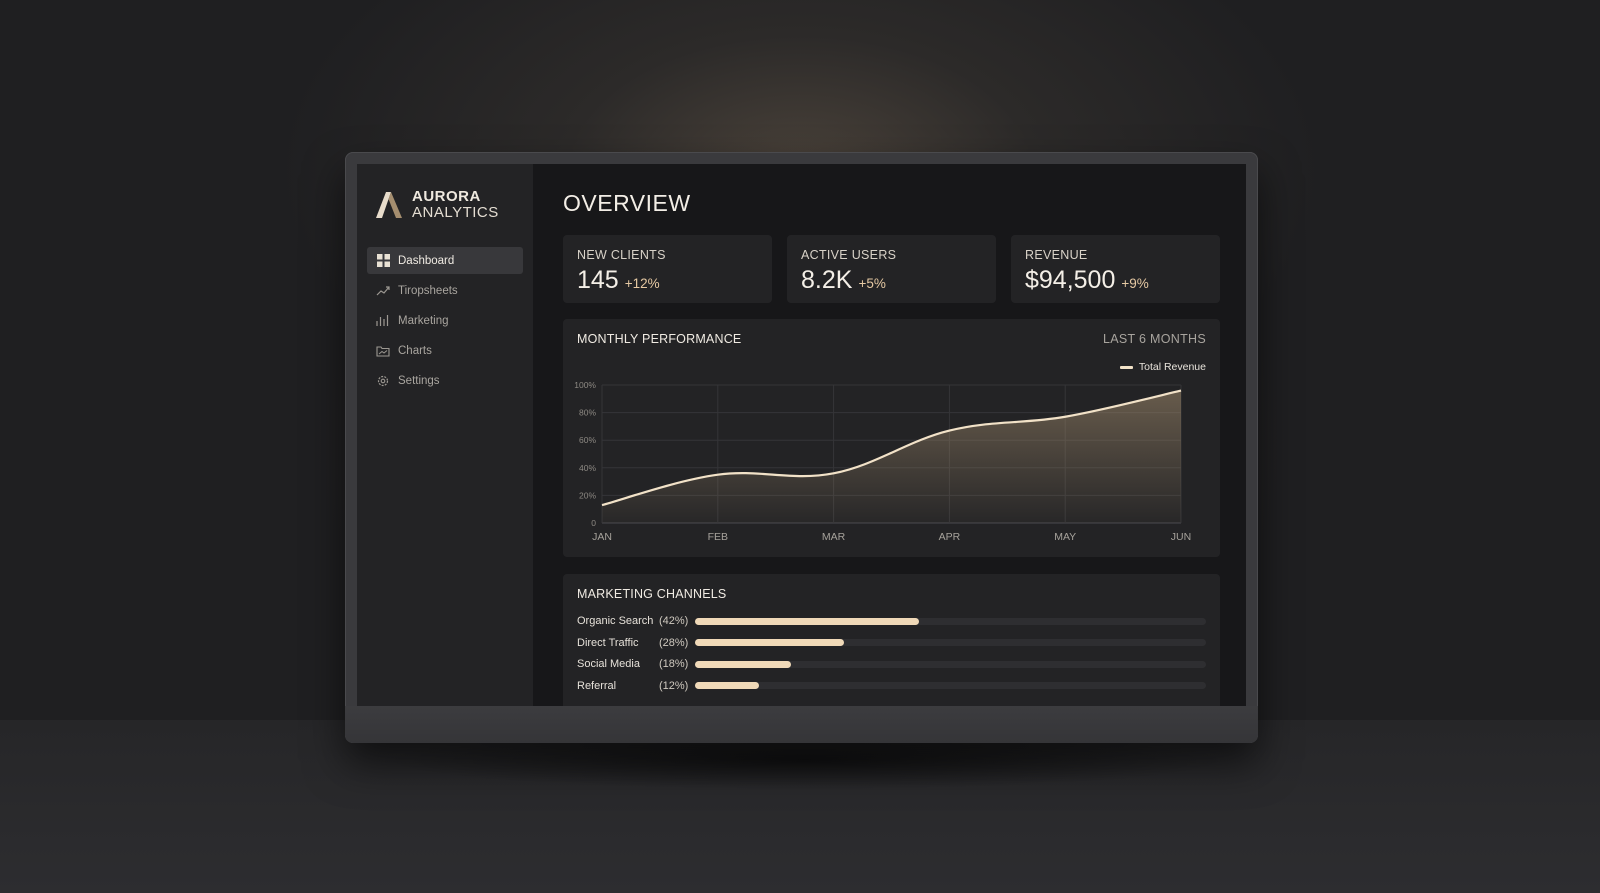 Image resolution: width=1600 pixels, height=893 pixels. I want to click on sidebar-item-label: Charts, so click(415, 350).